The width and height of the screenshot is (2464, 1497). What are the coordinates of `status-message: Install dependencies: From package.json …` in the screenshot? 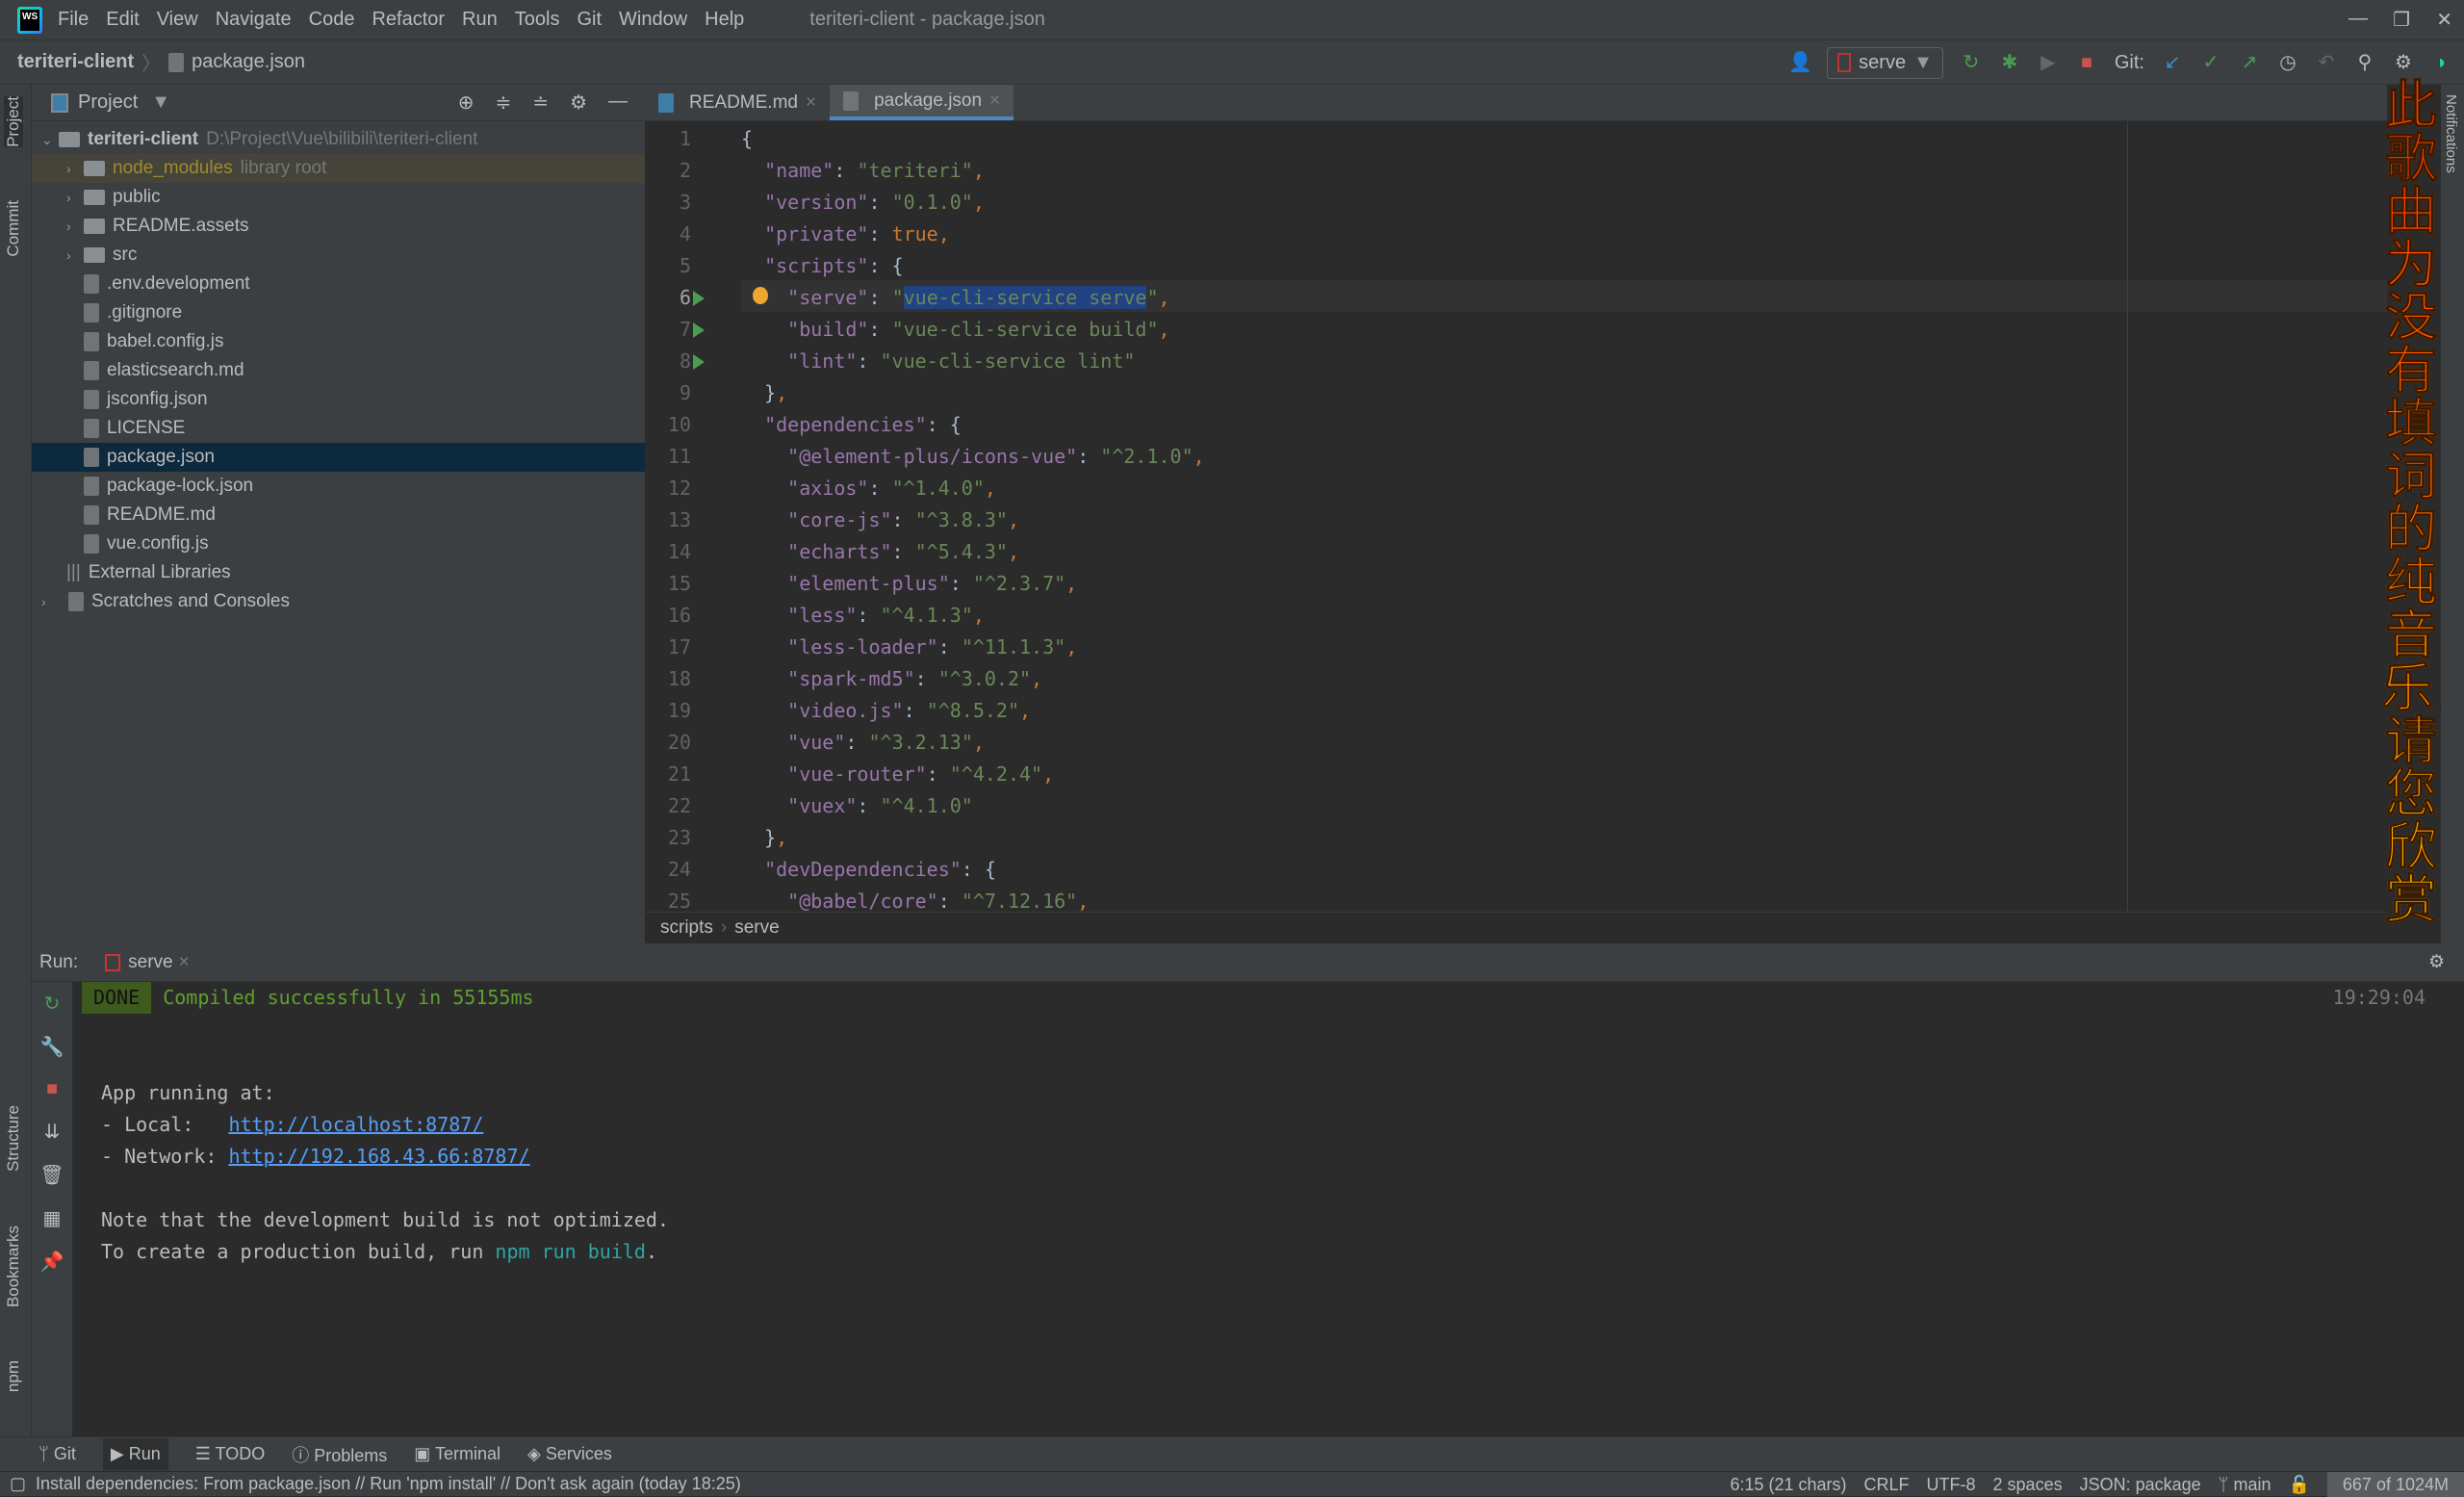 It's located at (388, 1484).